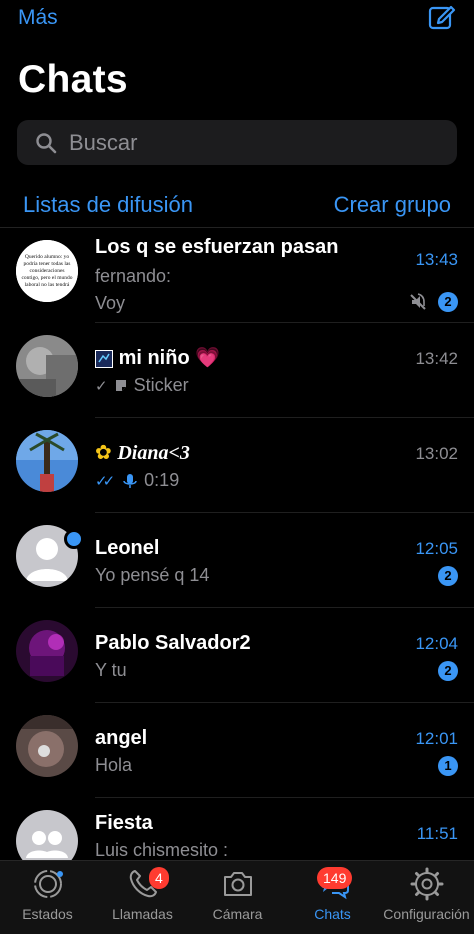 This screenshot has height=934, width=474. Describe the element at coordinates (124, 823) in the screenshot. I see `chat-name: Fiesta` at that location.